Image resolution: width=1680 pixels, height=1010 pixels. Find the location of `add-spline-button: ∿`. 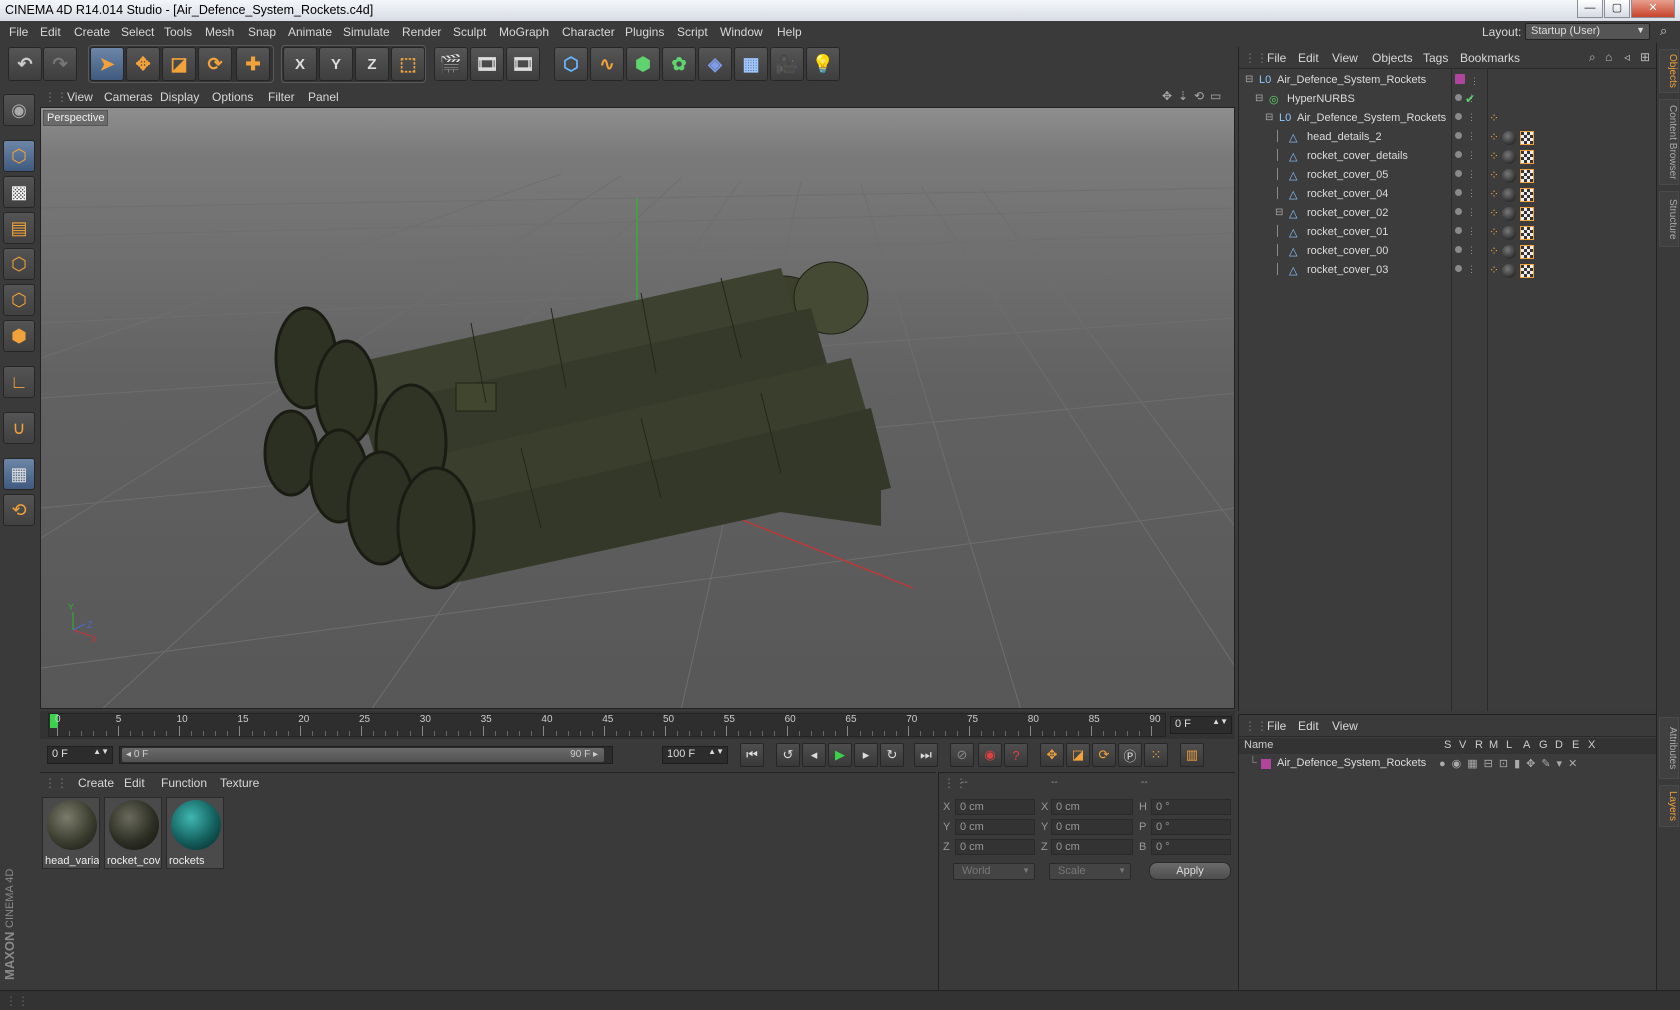

add-spline-button: ∿ is located at coordinates (607, 64).